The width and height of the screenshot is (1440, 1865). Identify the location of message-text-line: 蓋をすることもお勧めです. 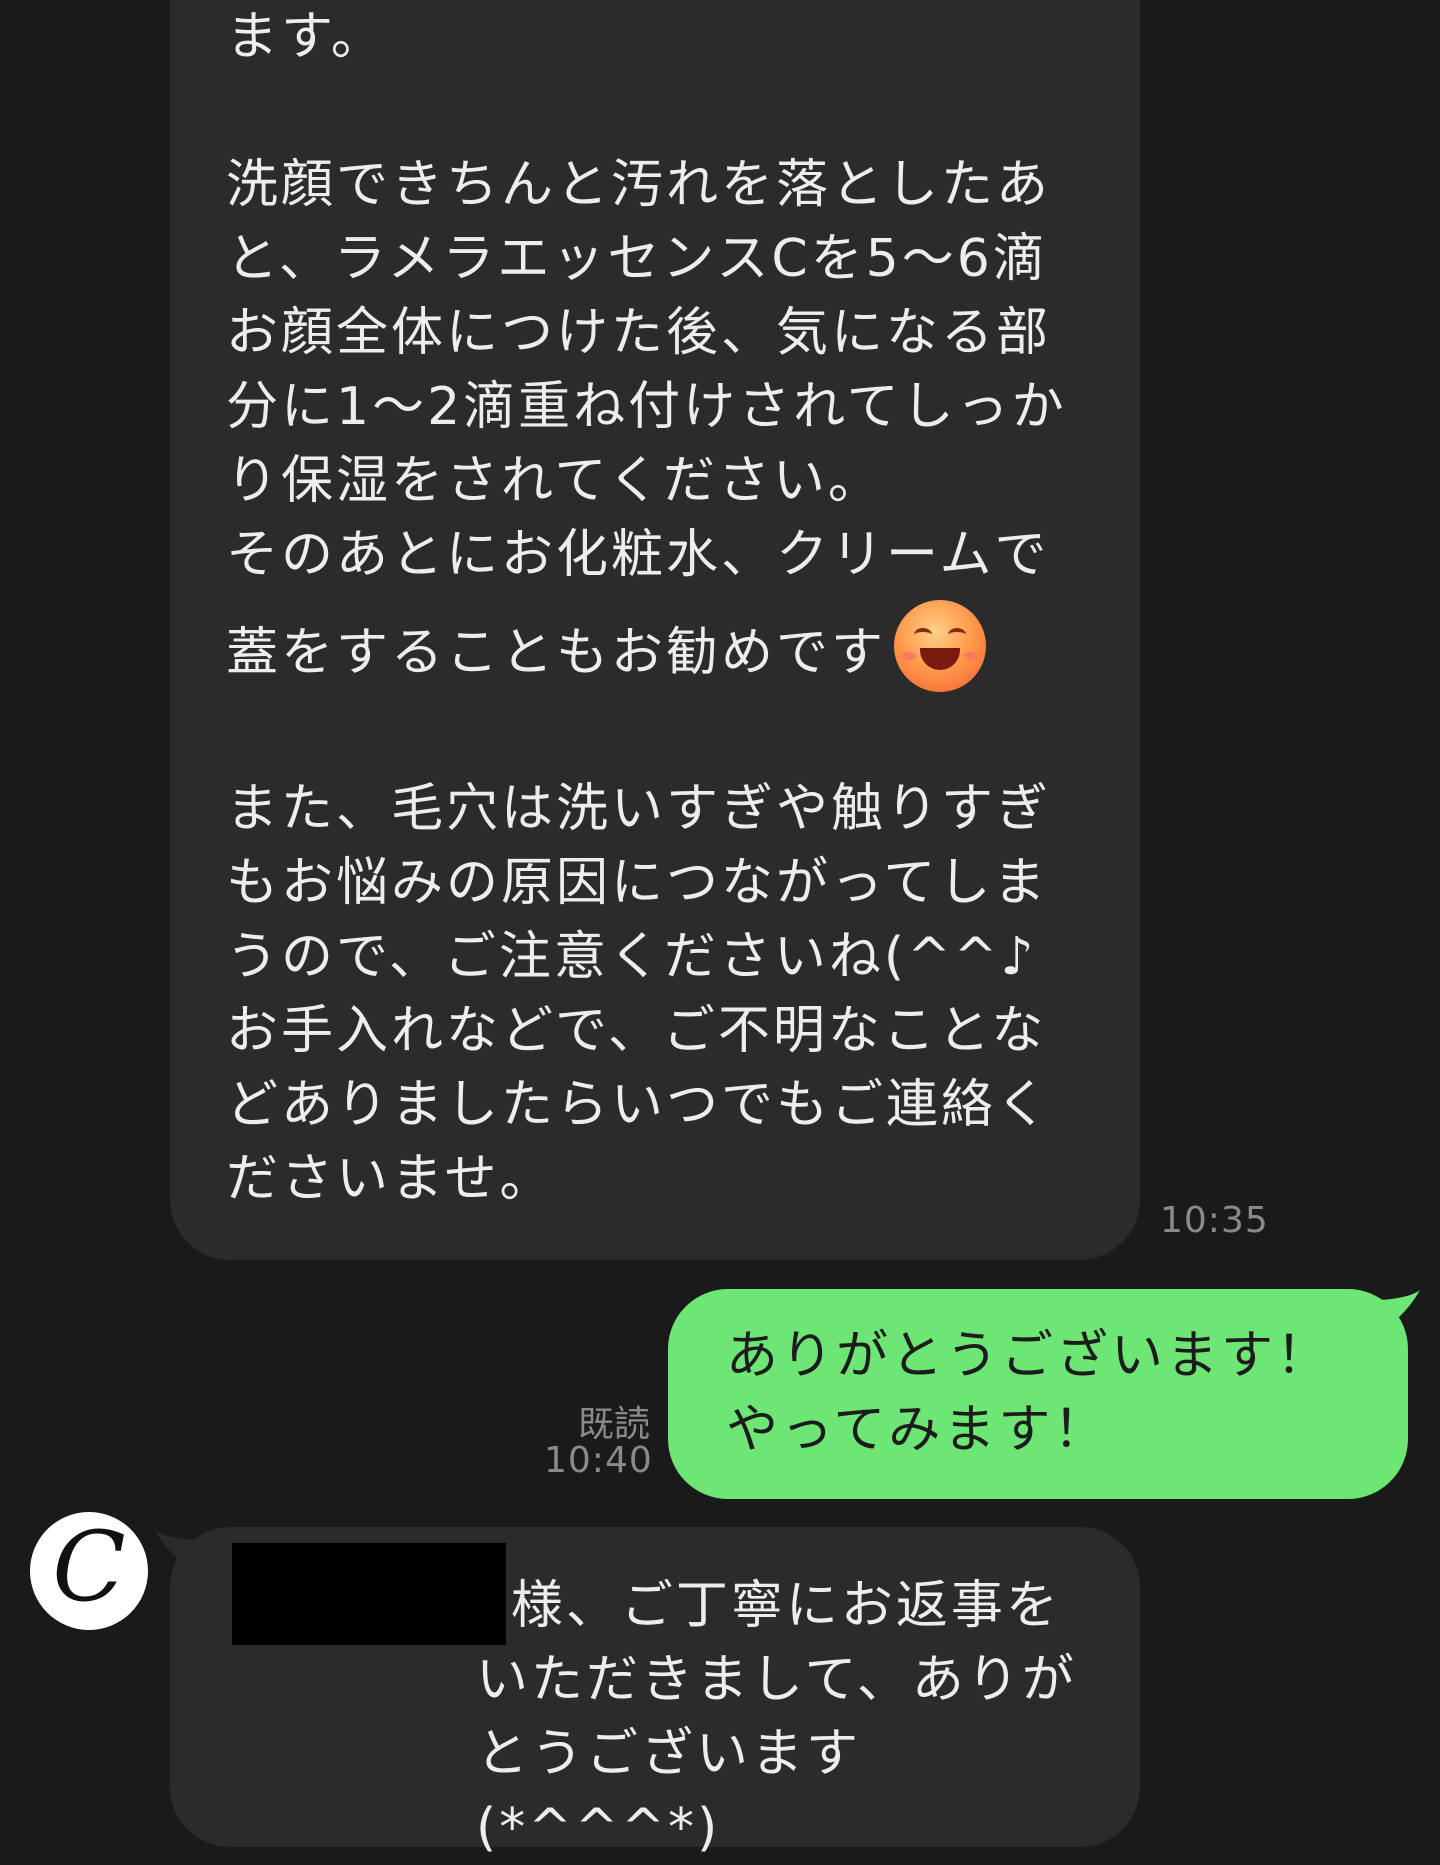
(658, 646).